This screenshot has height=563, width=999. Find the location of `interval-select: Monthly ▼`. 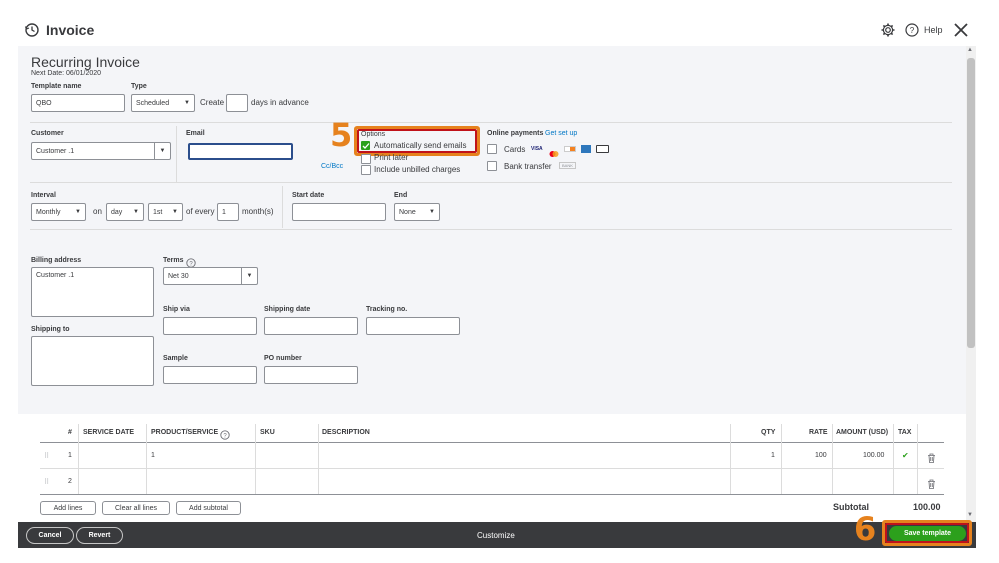

interval-select: Monthly ▼ is located at coordinates (58, 212).